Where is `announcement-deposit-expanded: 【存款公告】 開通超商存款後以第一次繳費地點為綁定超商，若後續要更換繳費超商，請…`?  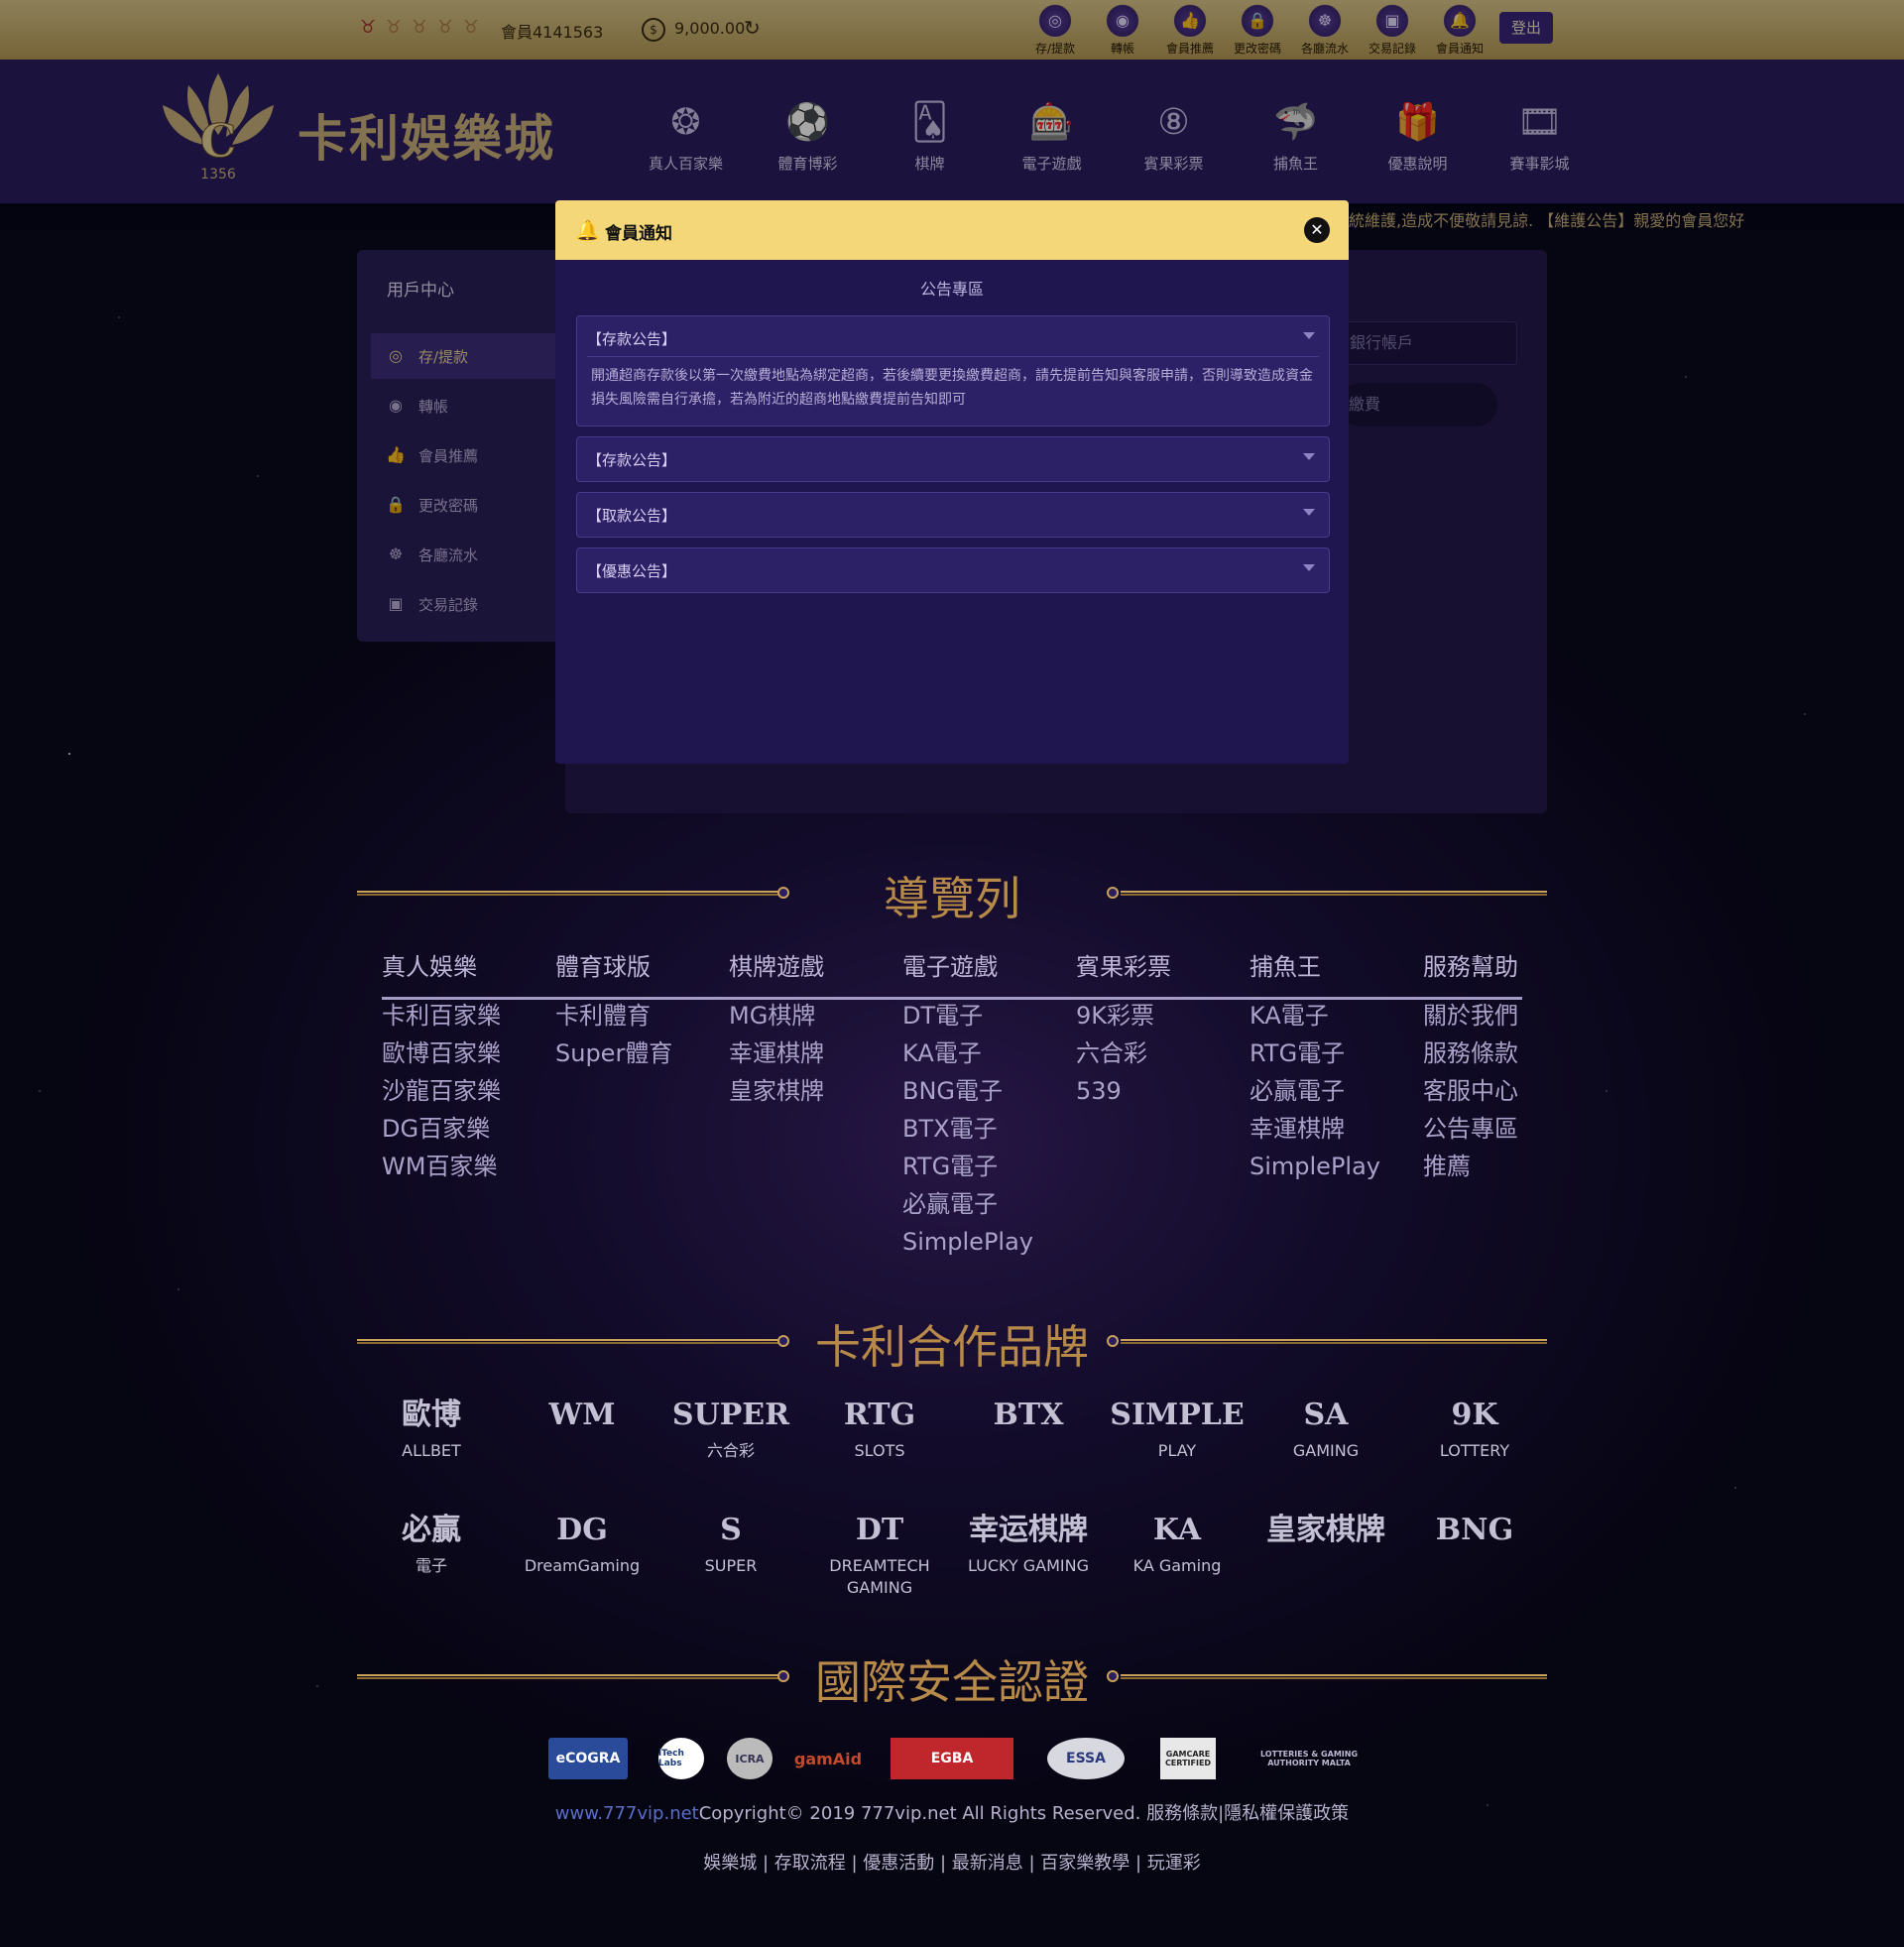 announcement-deposit-expanded: 【存款公告】 開通超商存款後以第一次繳費地點為綁定超商，若後續要更換繳費超商，請… is located at coordinates (953, 370).